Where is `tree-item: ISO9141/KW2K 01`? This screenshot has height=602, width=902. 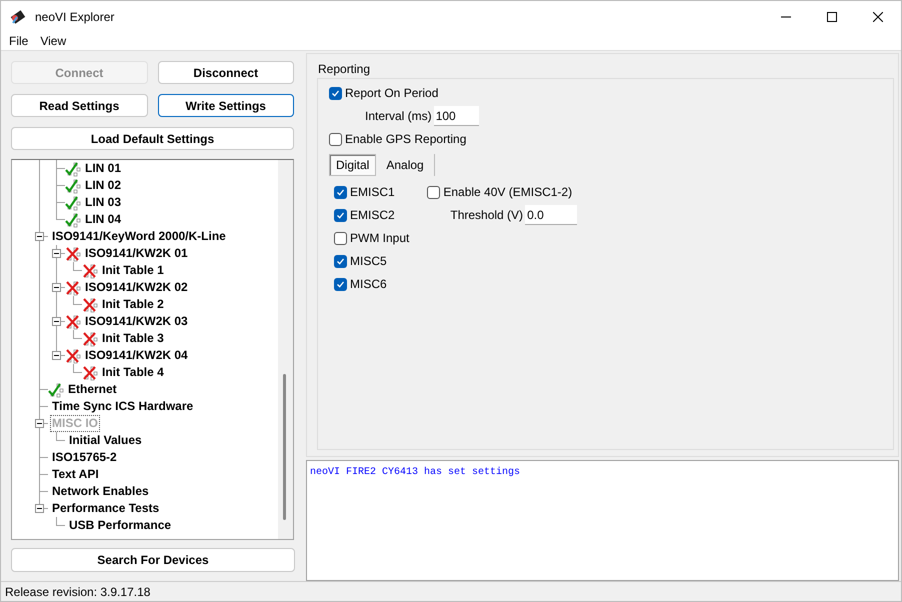
tree-item: ISO9141/KW2K 01 is located at coordinates (136, 253).